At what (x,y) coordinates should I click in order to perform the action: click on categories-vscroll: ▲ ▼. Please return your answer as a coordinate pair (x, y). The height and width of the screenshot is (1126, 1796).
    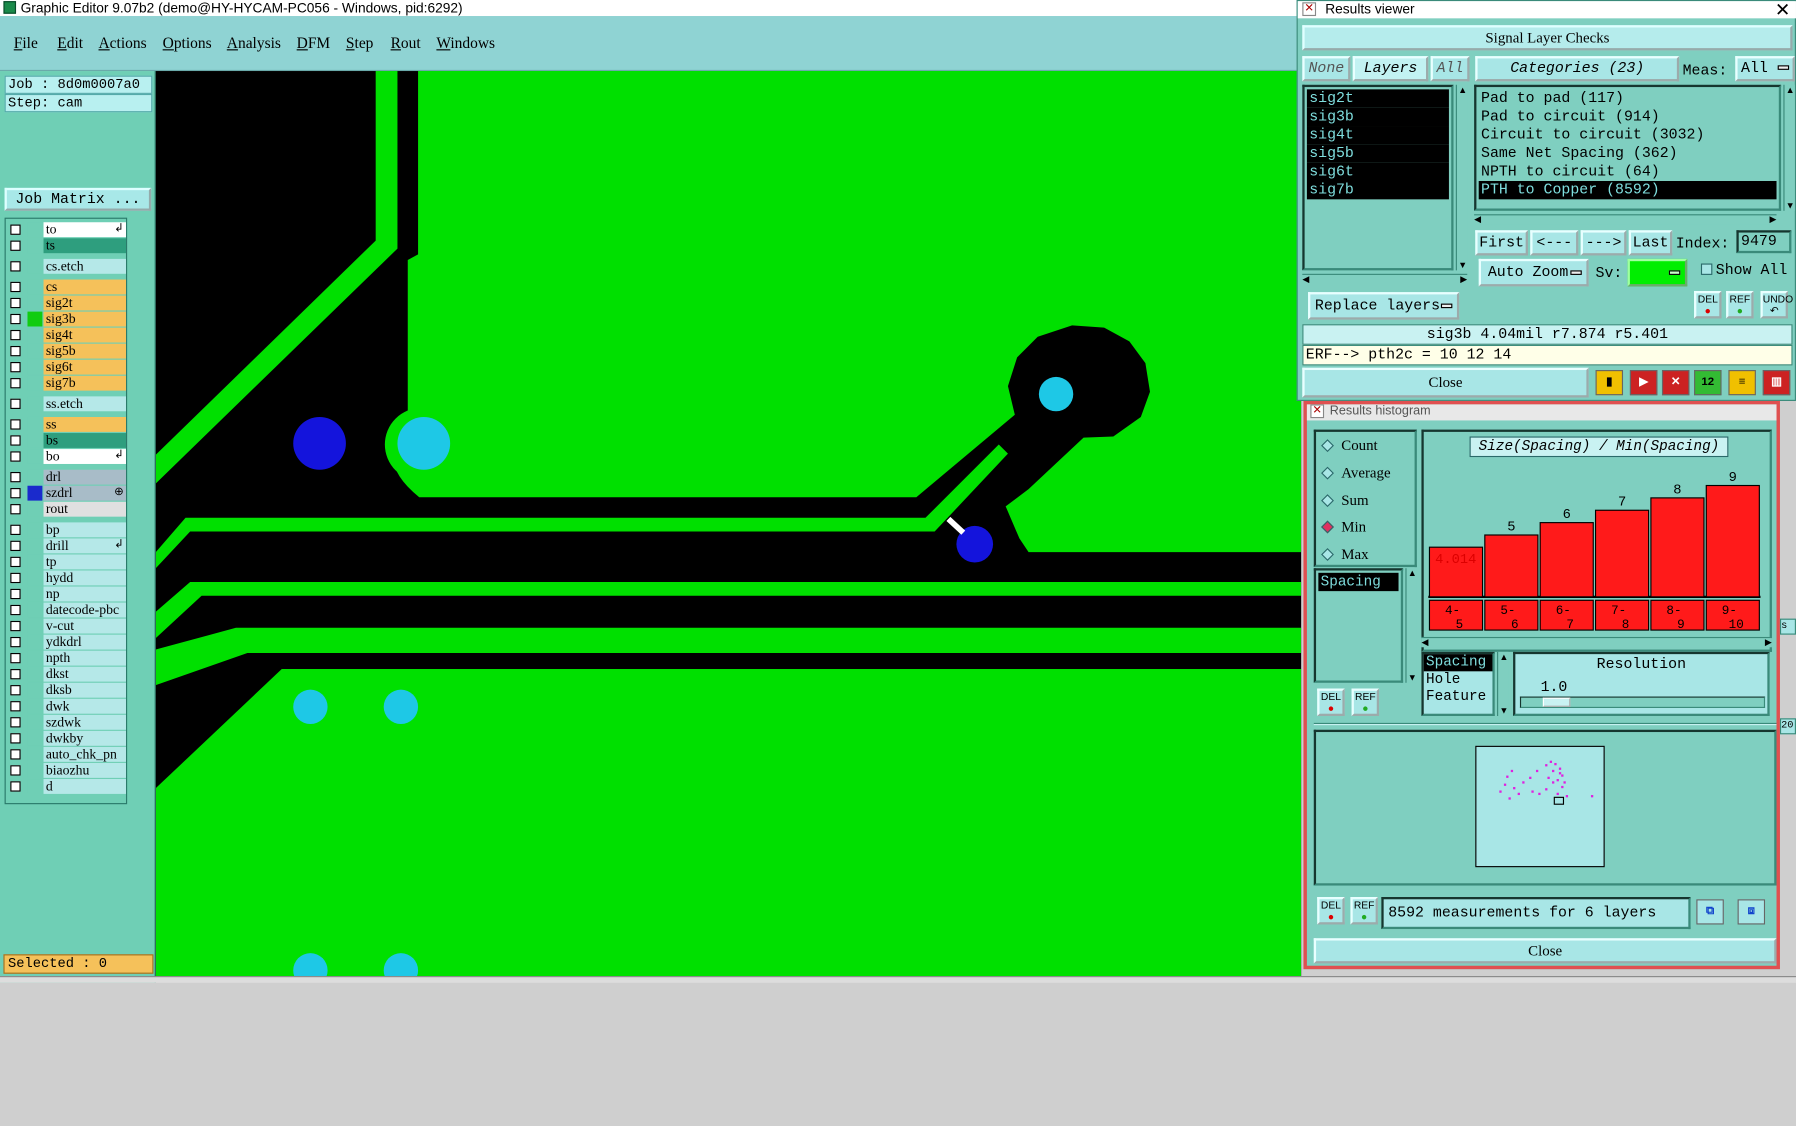
    Looking at the image, I should click on (1789, 147).